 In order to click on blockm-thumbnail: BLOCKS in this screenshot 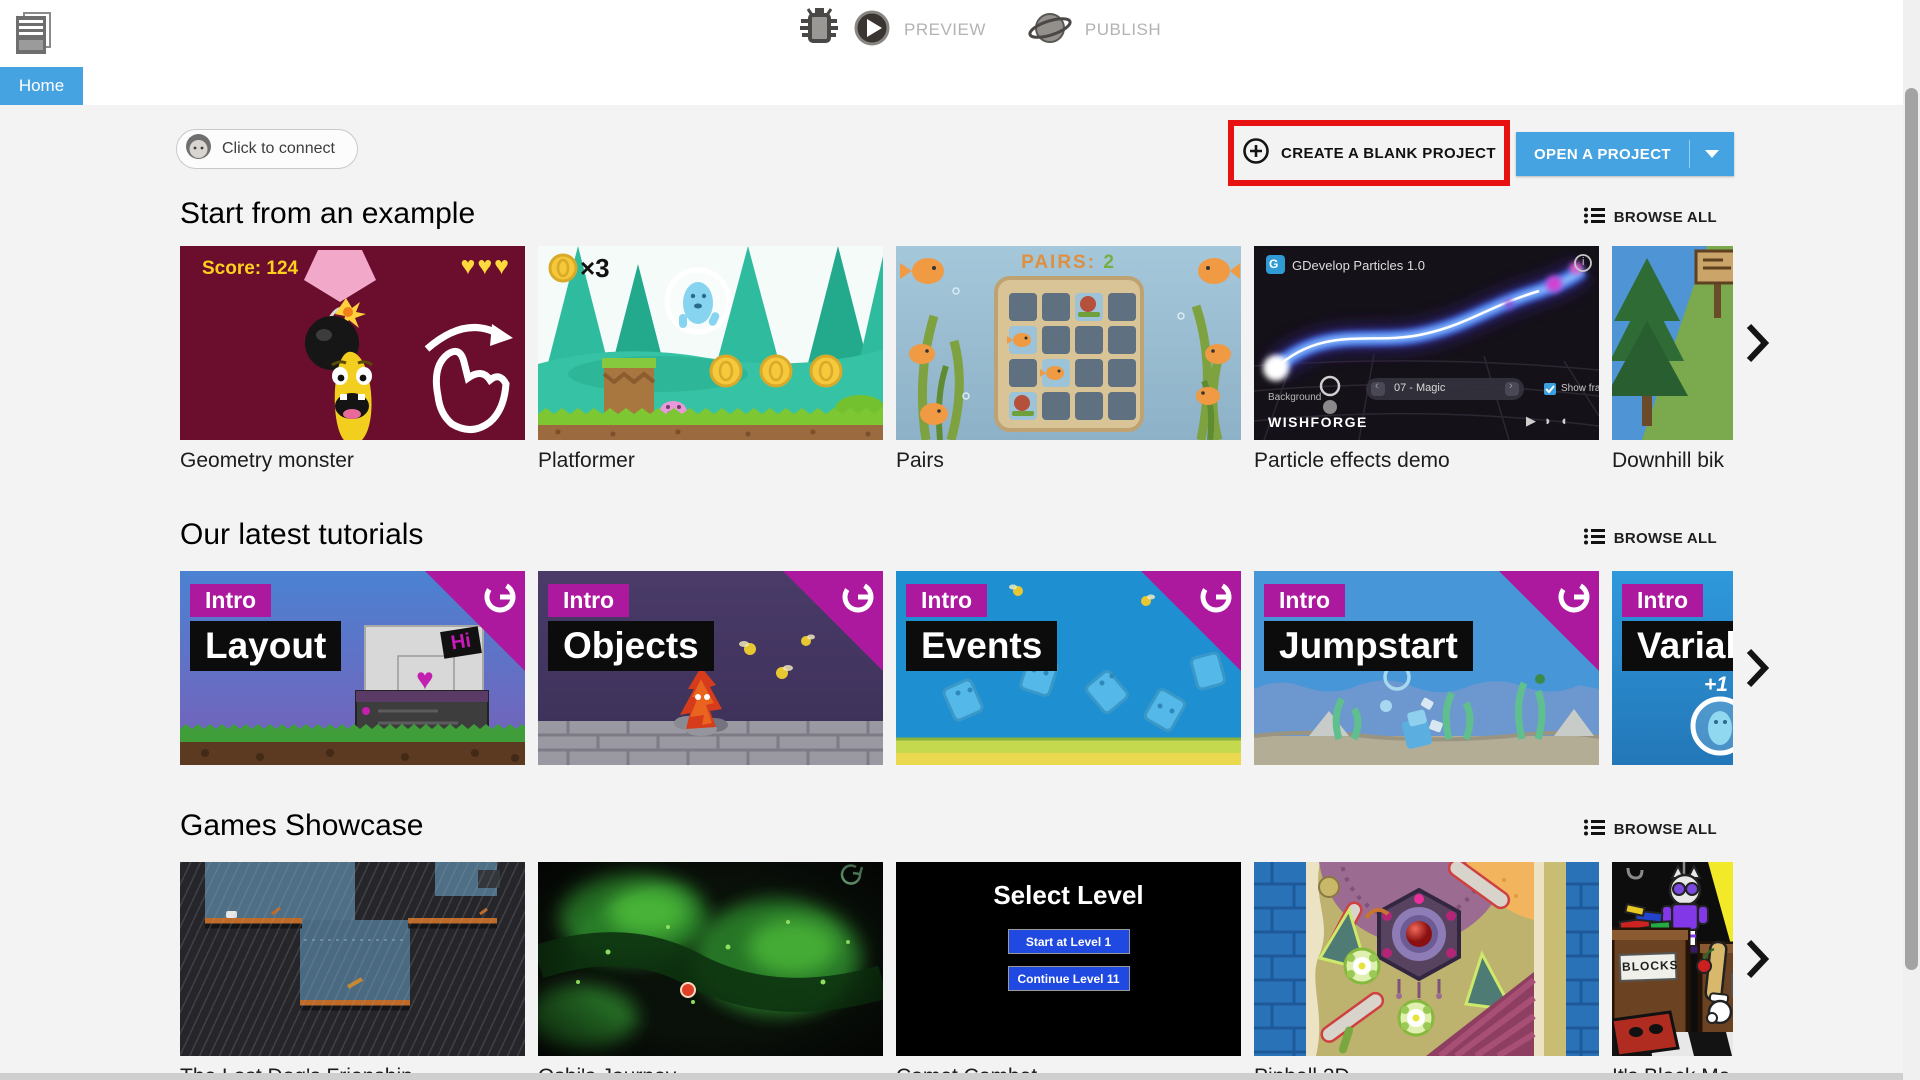, I will do `click(1672, 959)`.